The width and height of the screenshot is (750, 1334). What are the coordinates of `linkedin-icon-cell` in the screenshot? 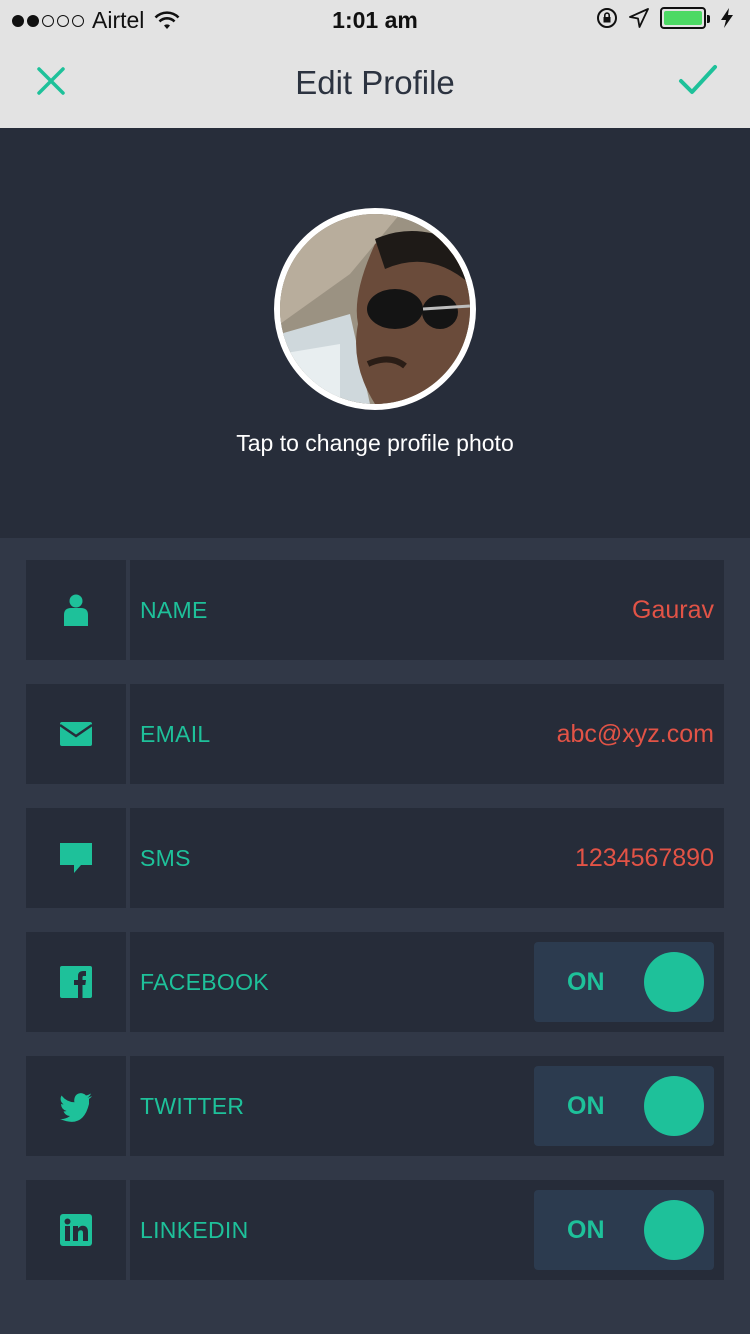 It's located at (76, 1230).